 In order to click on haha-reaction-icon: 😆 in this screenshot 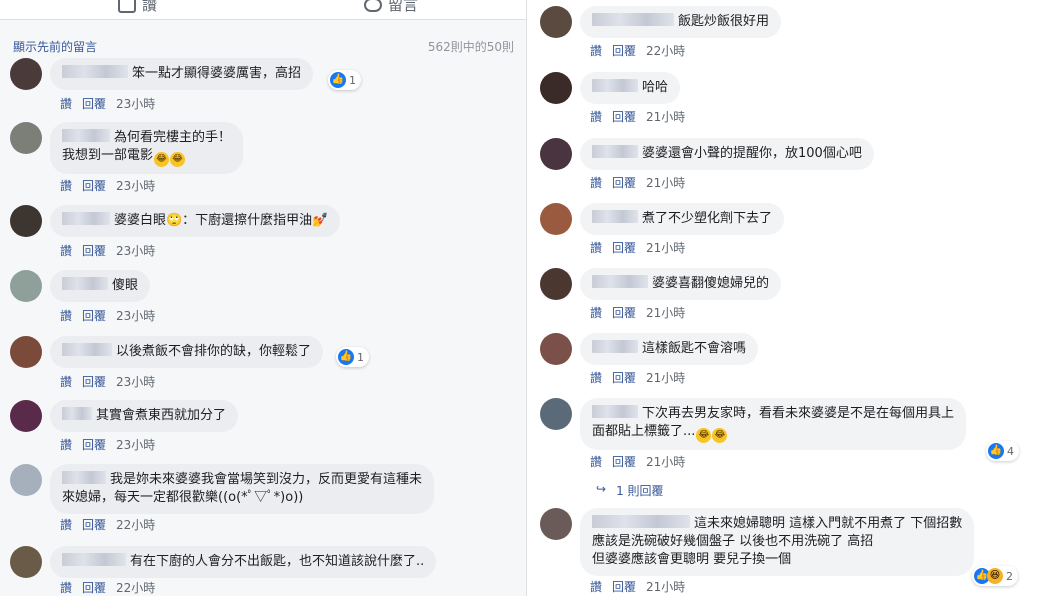, I will do `click(995, 576)`.